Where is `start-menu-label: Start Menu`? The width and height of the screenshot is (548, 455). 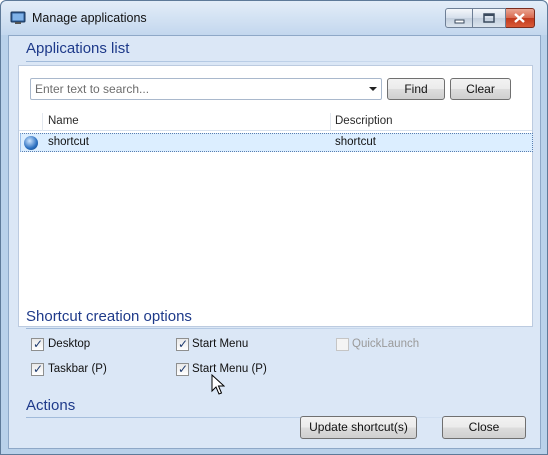 start-menu-label: Start Menu is located at coordinates (220, 344).